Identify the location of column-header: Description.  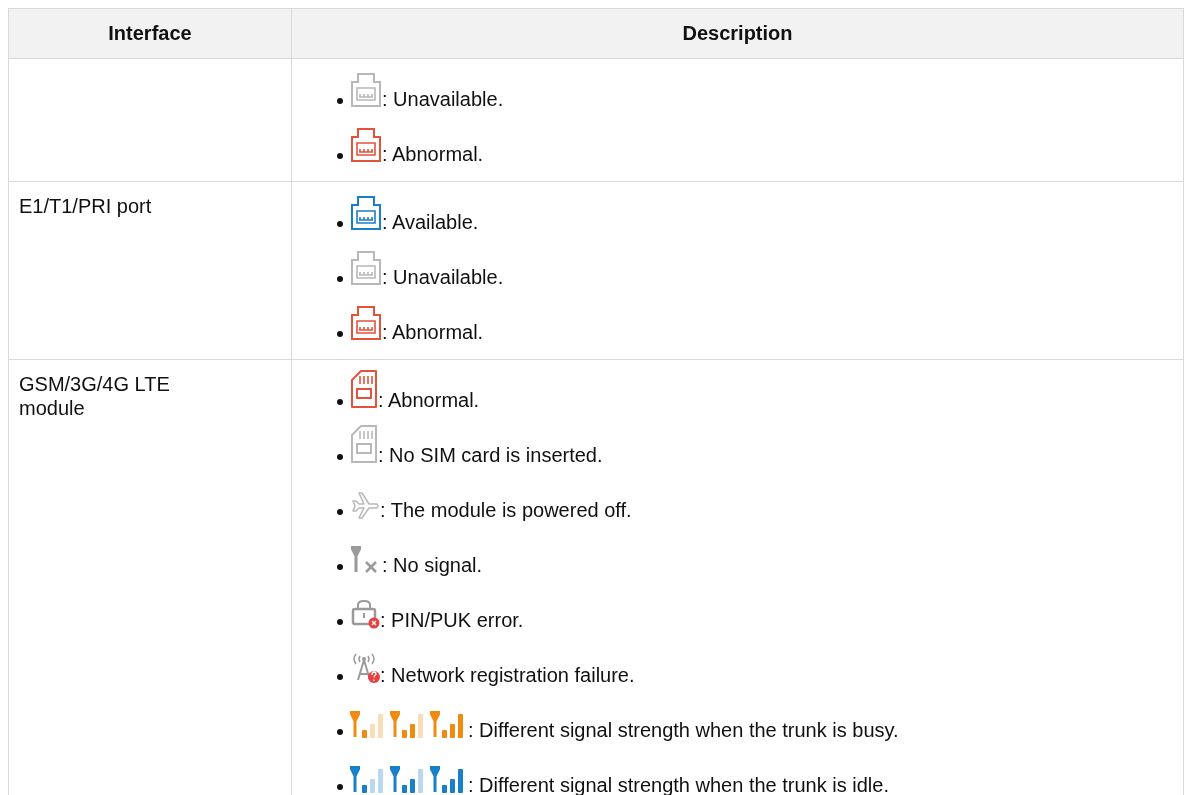
(737, 33).